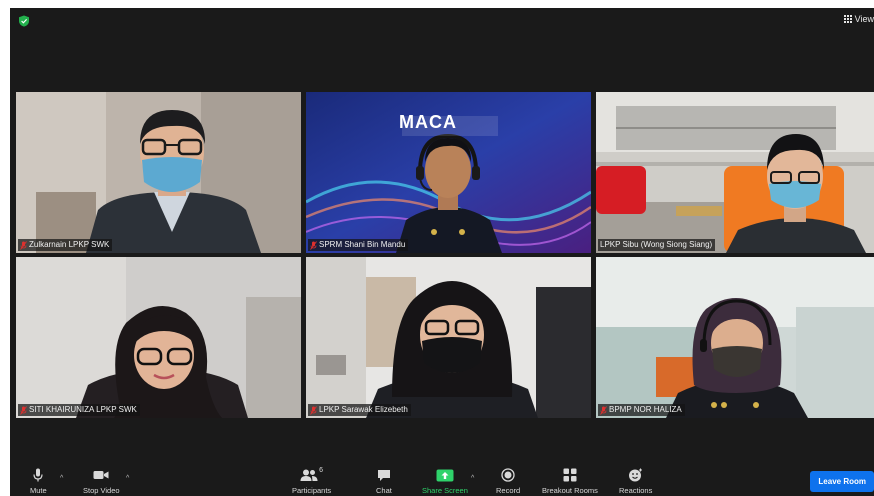  Describe the element at coordinates (309, 475) in the screenshot. I see `participants-icon` at that location.